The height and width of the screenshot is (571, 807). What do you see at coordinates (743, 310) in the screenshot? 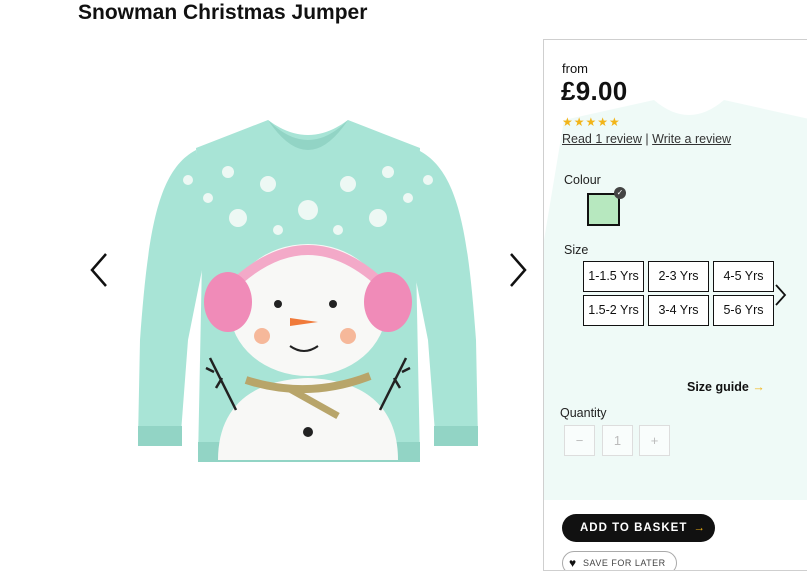
I see `size-option: 5-6 Yrs` at bounding box center [743, 310].